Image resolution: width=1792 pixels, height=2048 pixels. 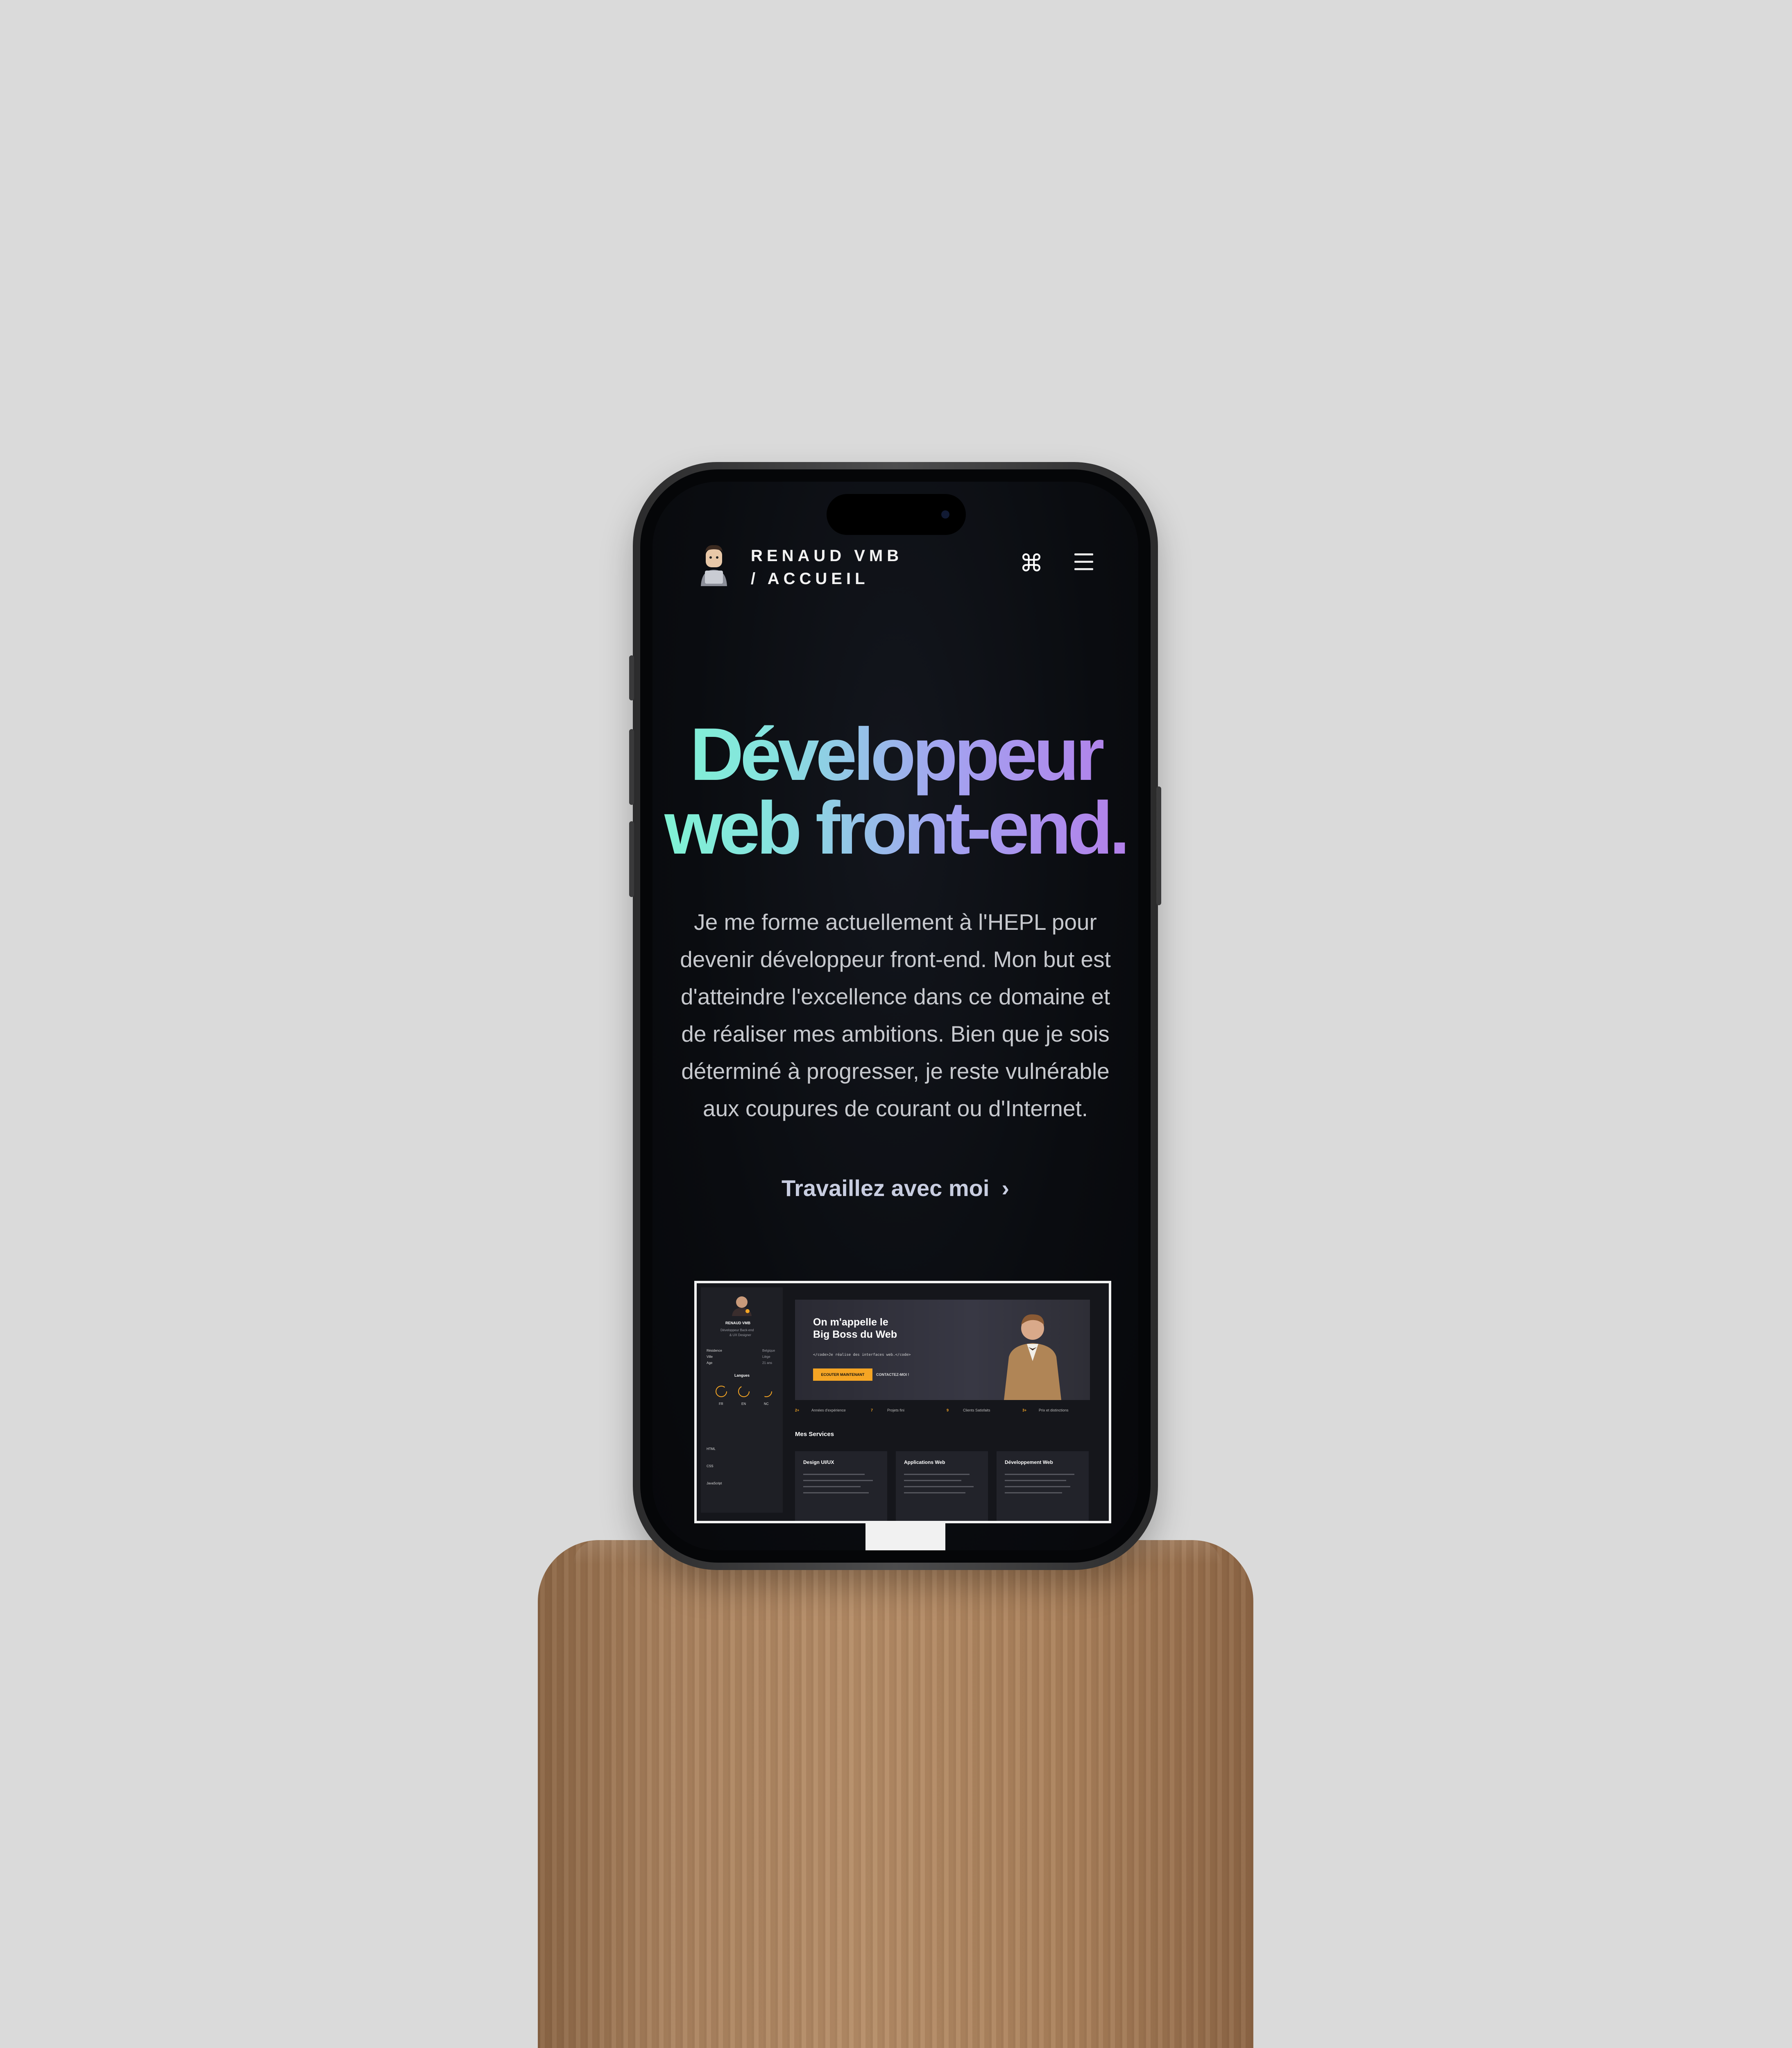 I want to click on preview-hero-title-line: Big Boss du Web, so click(x=855, y=1334).